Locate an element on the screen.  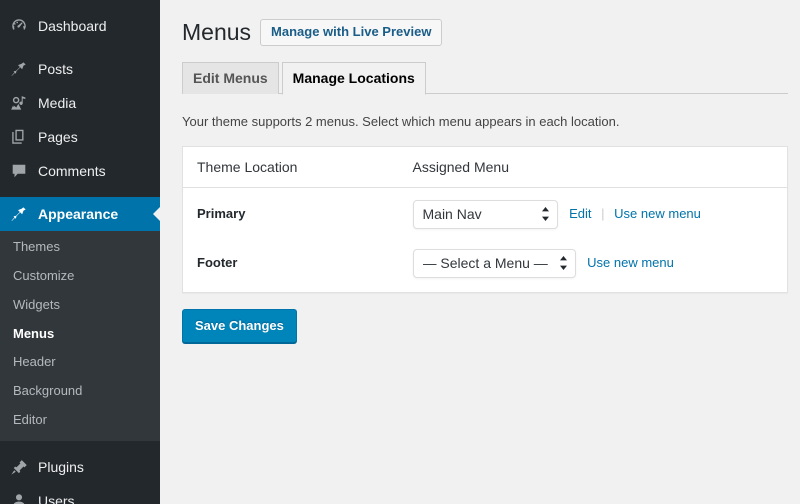
sidebar-item-label: Appearance is located at coordinates (78, 214).